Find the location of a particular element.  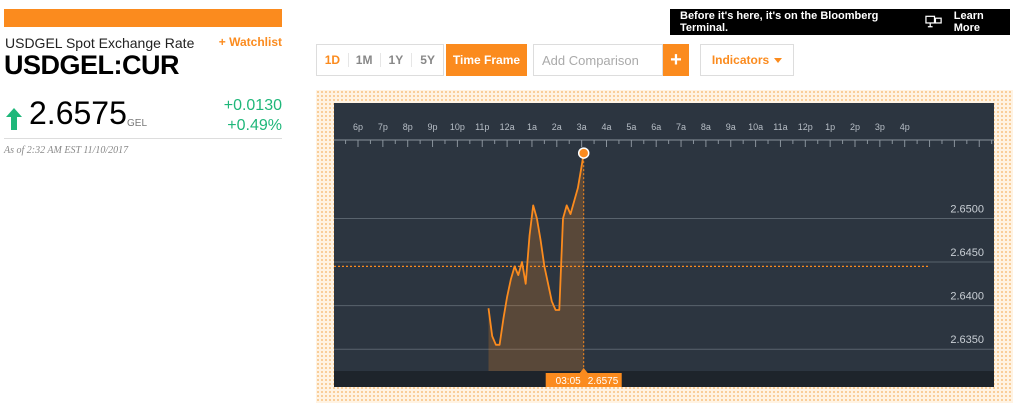

x-tick-label: 9p is located at coordinates (433, 127).